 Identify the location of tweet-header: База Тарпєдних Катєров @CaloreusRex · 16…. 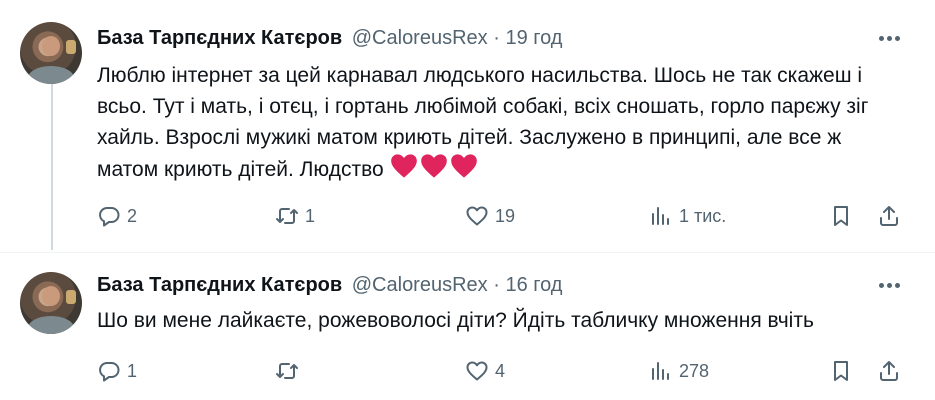
(329, 285).